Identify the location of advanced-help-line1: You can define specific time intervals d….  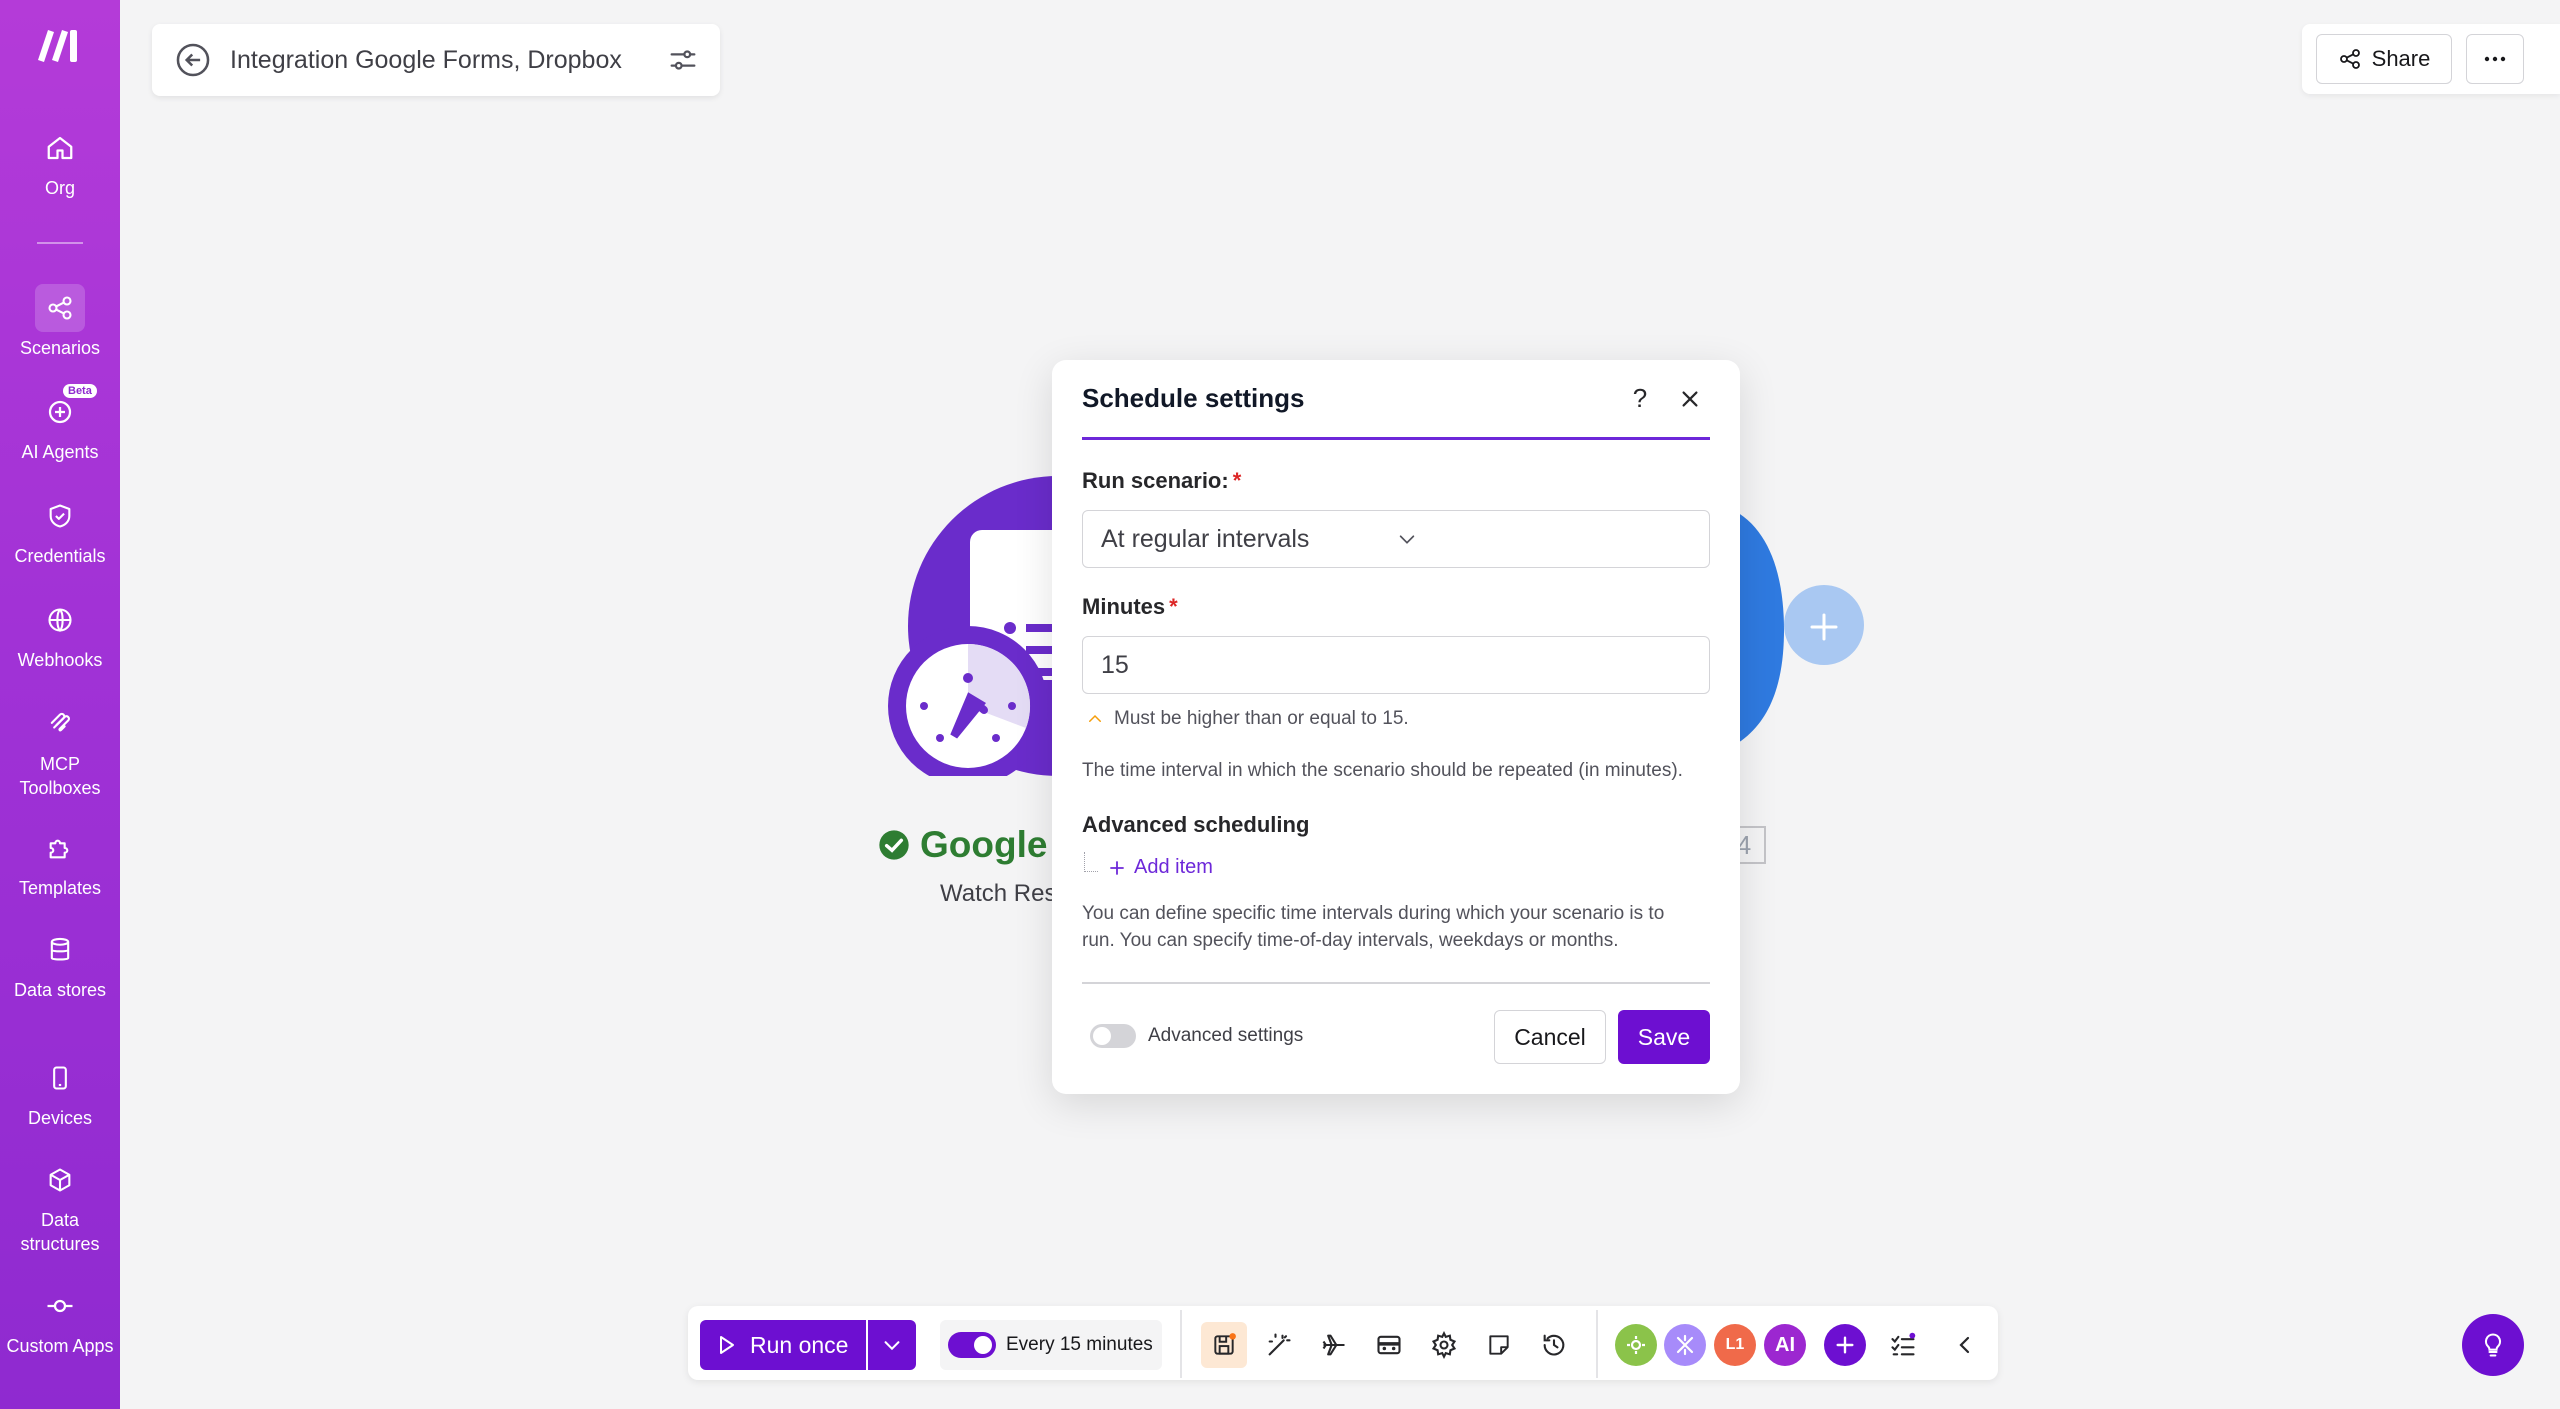
(1373, 913).